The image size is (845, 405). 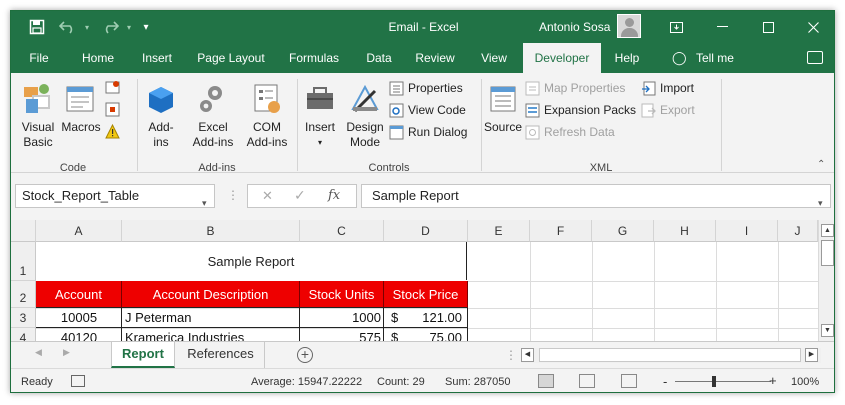 I want to click on undo-icon, so click(x=68, y=27).